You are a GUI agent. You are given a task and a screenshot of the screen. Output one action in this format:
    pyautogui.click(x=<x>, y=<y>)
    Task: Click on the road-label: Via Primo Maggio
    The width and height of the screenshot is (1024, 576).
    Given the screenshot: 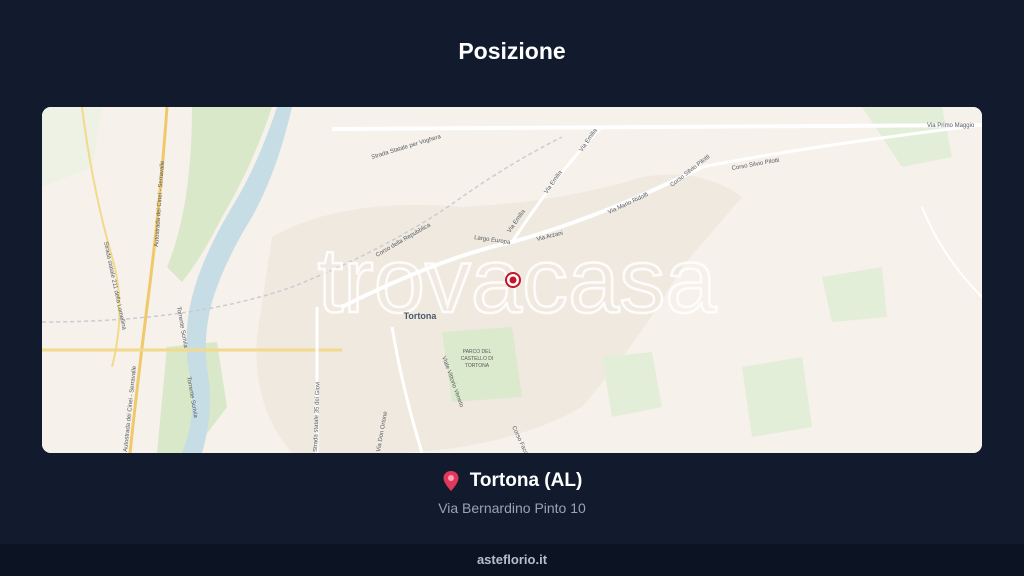 What is the action you would take?
    pyautogui.click(x=951, y=126)
    